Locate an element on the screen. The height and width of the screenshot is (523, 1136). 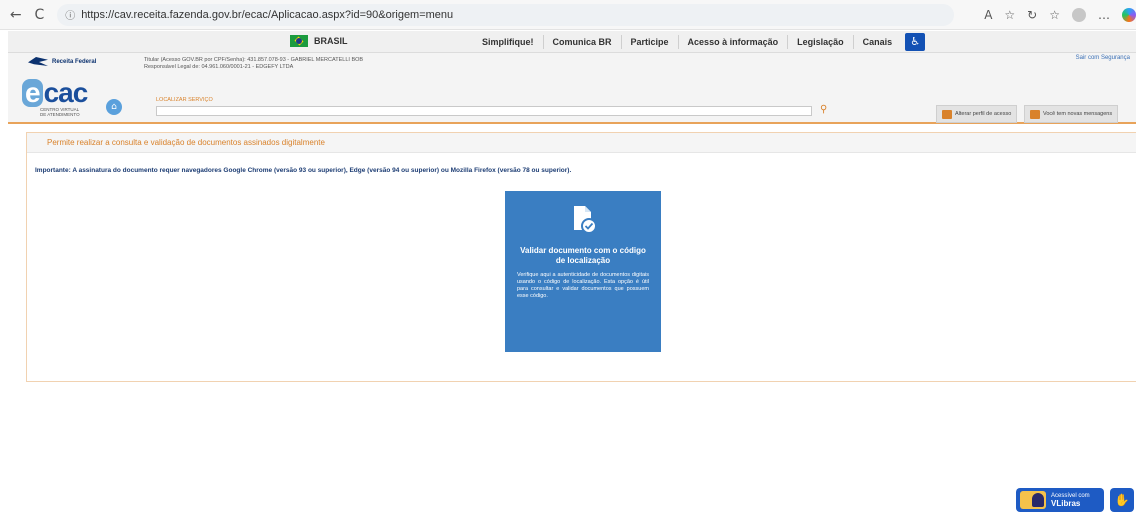
gov-link-participe: Participe is located at coordinates (650, 42).